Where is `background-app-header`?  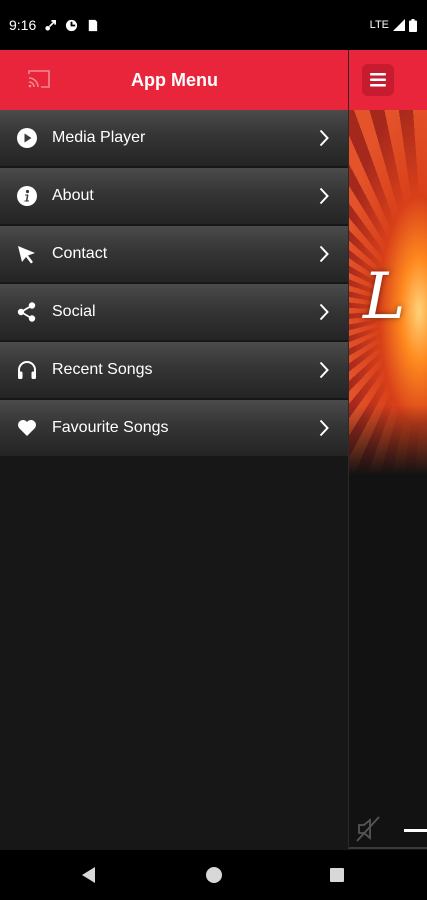
background-app-header is located at coordinates (388, 80).